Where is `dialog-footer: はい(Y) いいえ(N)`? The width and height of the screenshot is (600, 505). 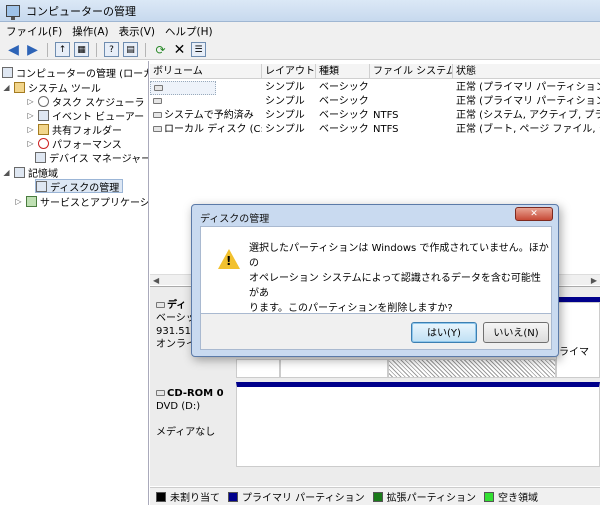
dialog-footer: はい(Y) いいえ(N) is located at coordinates (376, 332).